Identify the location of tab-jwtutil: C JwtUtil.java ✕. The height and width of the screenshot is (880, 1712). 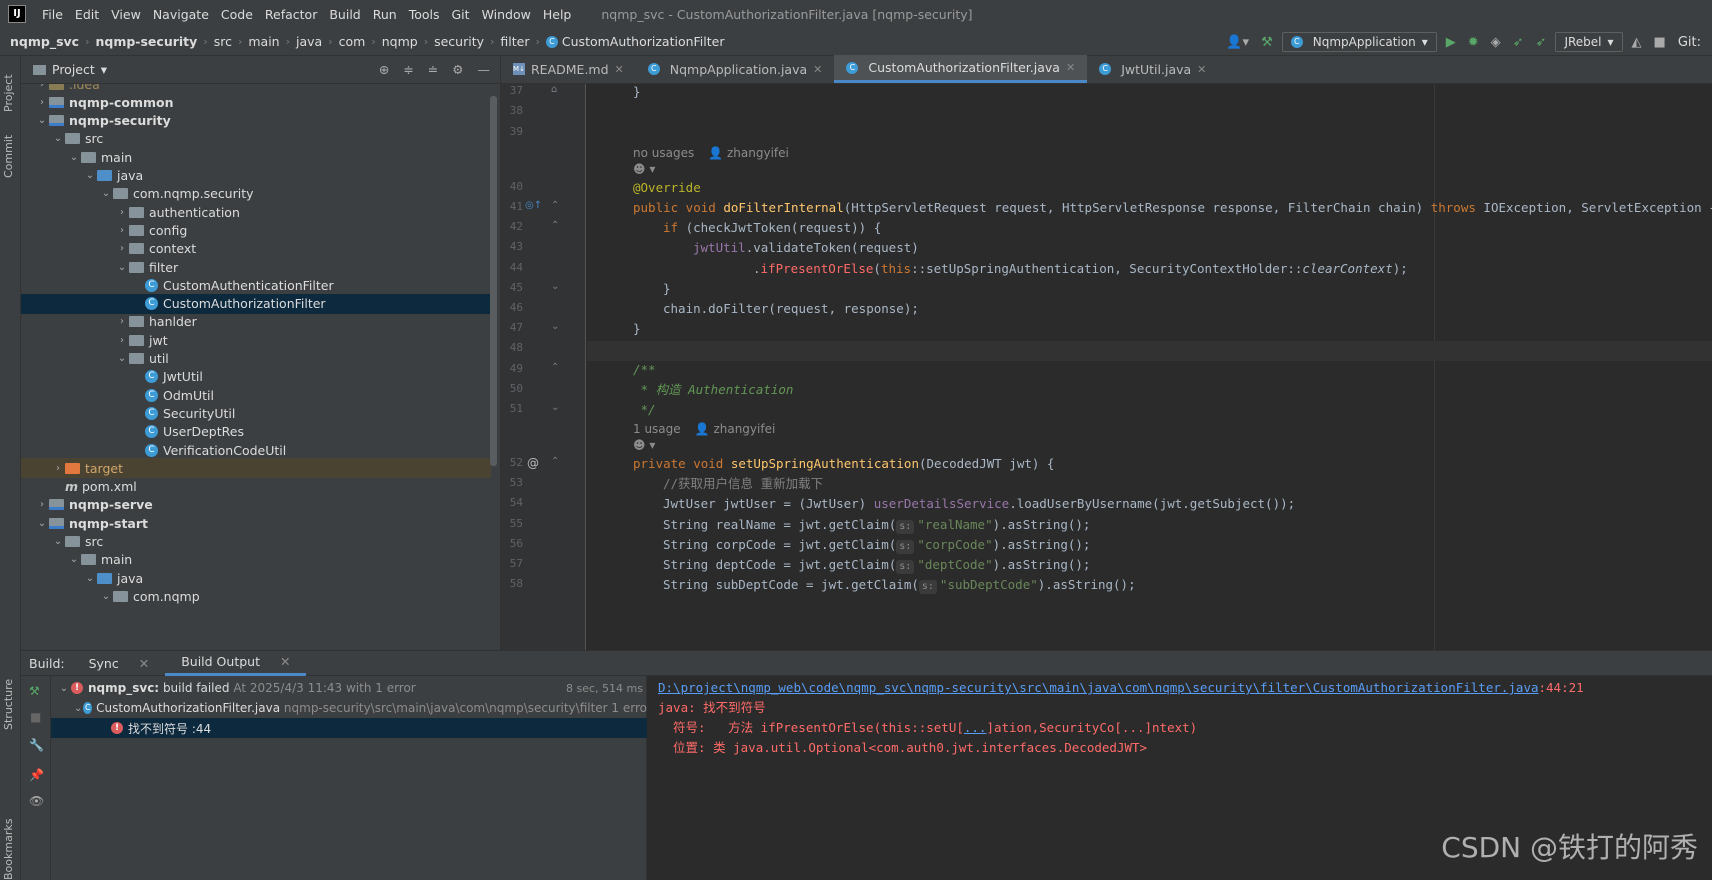
(1152, 69).